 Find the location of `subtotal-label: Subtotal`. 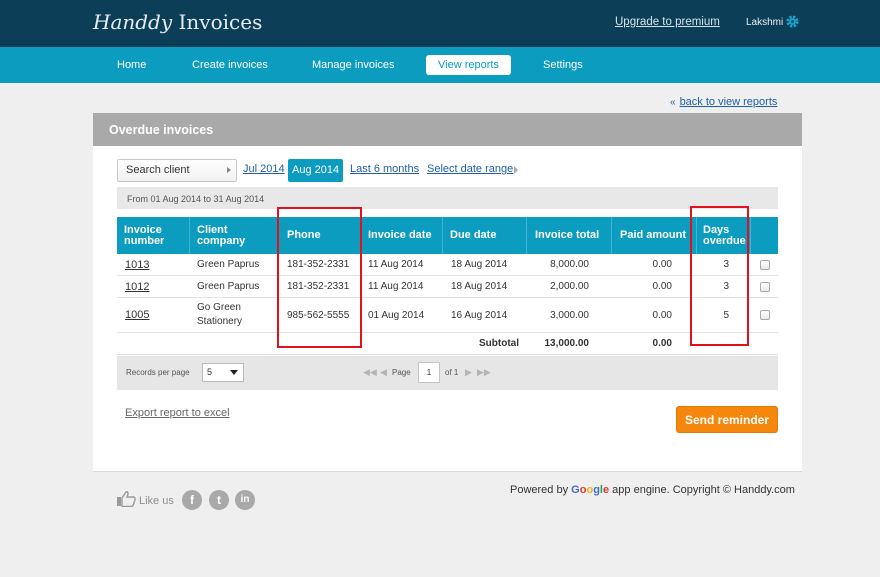

subtotal-label: Subtotal is located at coordinates (499, 343).